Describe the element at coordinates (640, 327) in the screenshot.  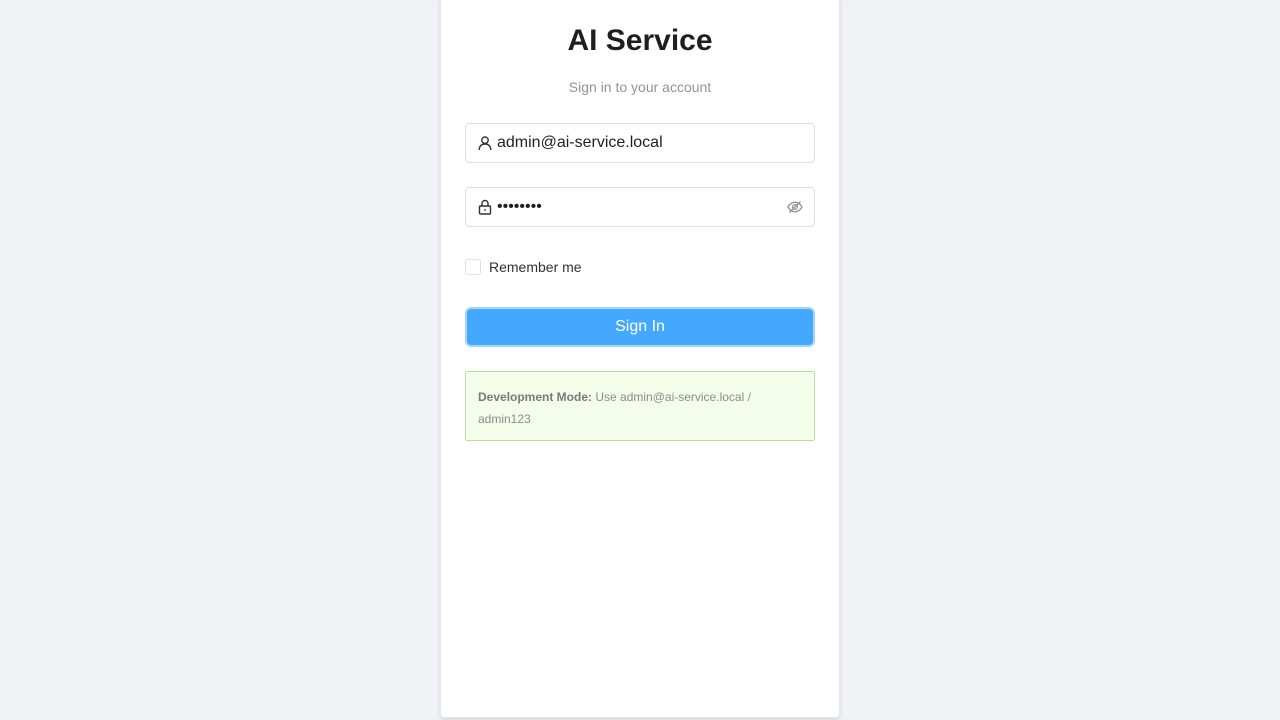
I see `sign-in-button: Sign In` at that location.